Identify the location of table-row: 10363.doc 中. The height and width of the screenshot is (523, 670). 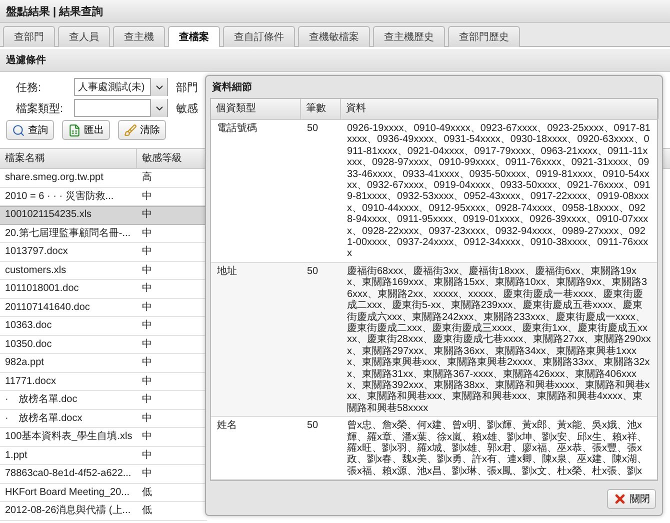
(103, 326).